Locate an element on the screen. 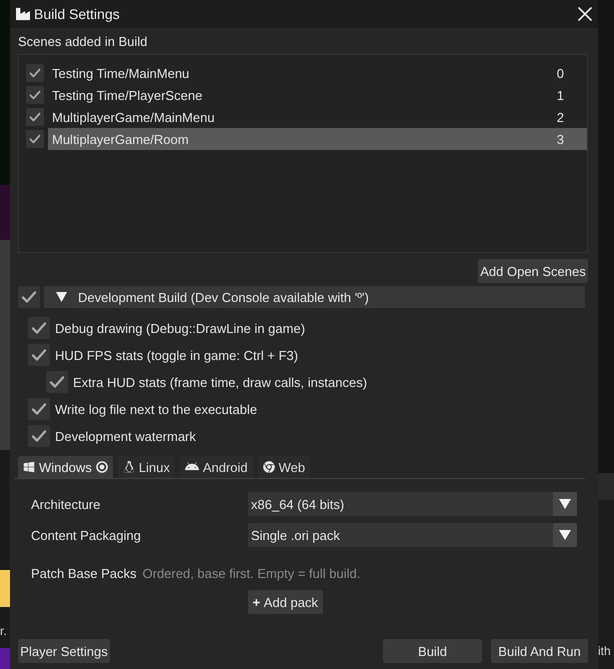 The width and height of the screenshot is (614, 669). close-button is located at coordinates (585, 14).